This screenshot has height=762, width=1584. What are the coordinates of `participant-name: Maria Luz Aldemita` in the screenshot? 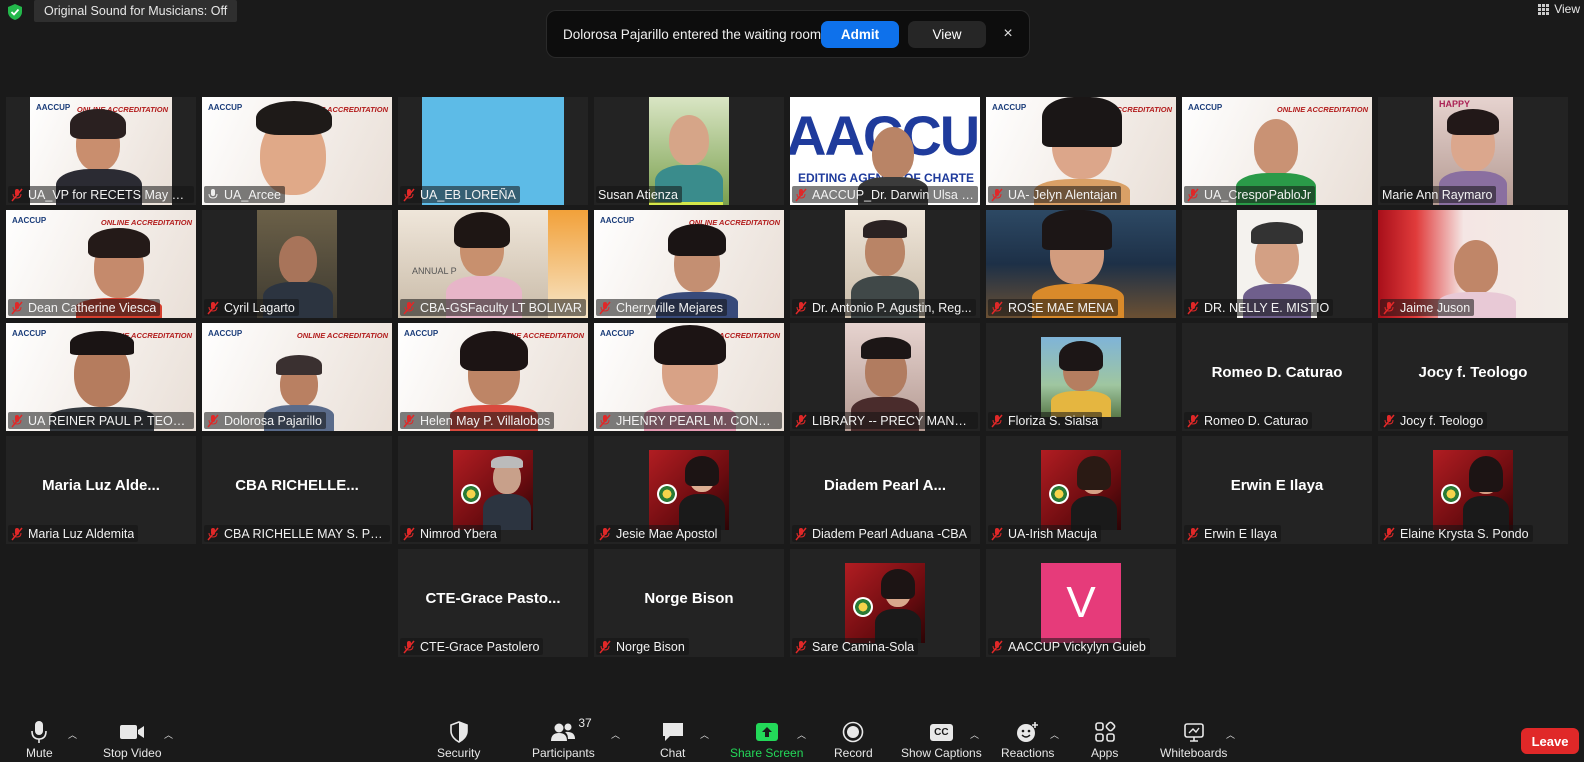 It's located at (81, 533).